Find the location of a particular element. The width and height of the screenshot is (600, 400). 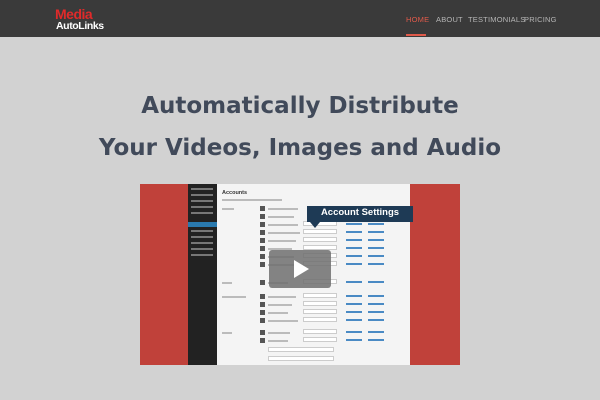

nav-testimonials: TESTIMONIALS is located at coordinates (496, 19).